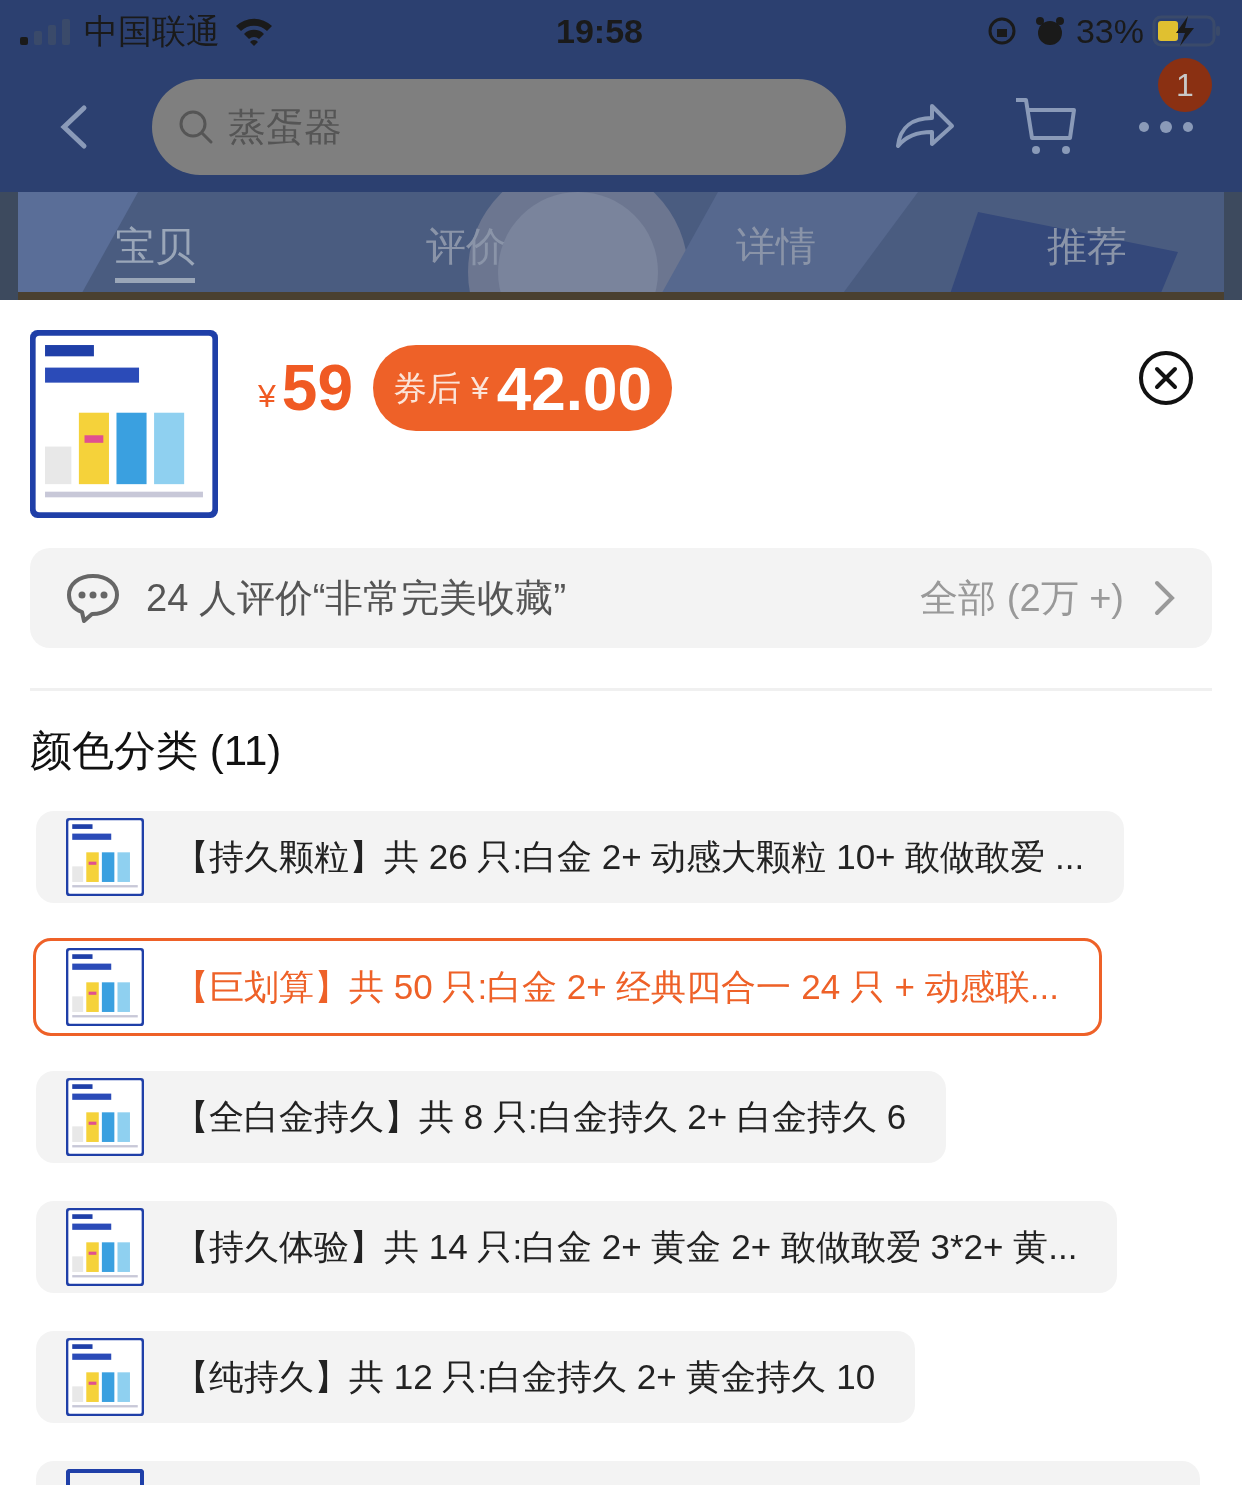 This screenshot has width=1242, height=1485. I want to click on coupon-price-badge: 券后 ¥42.00, so click(522, 388).